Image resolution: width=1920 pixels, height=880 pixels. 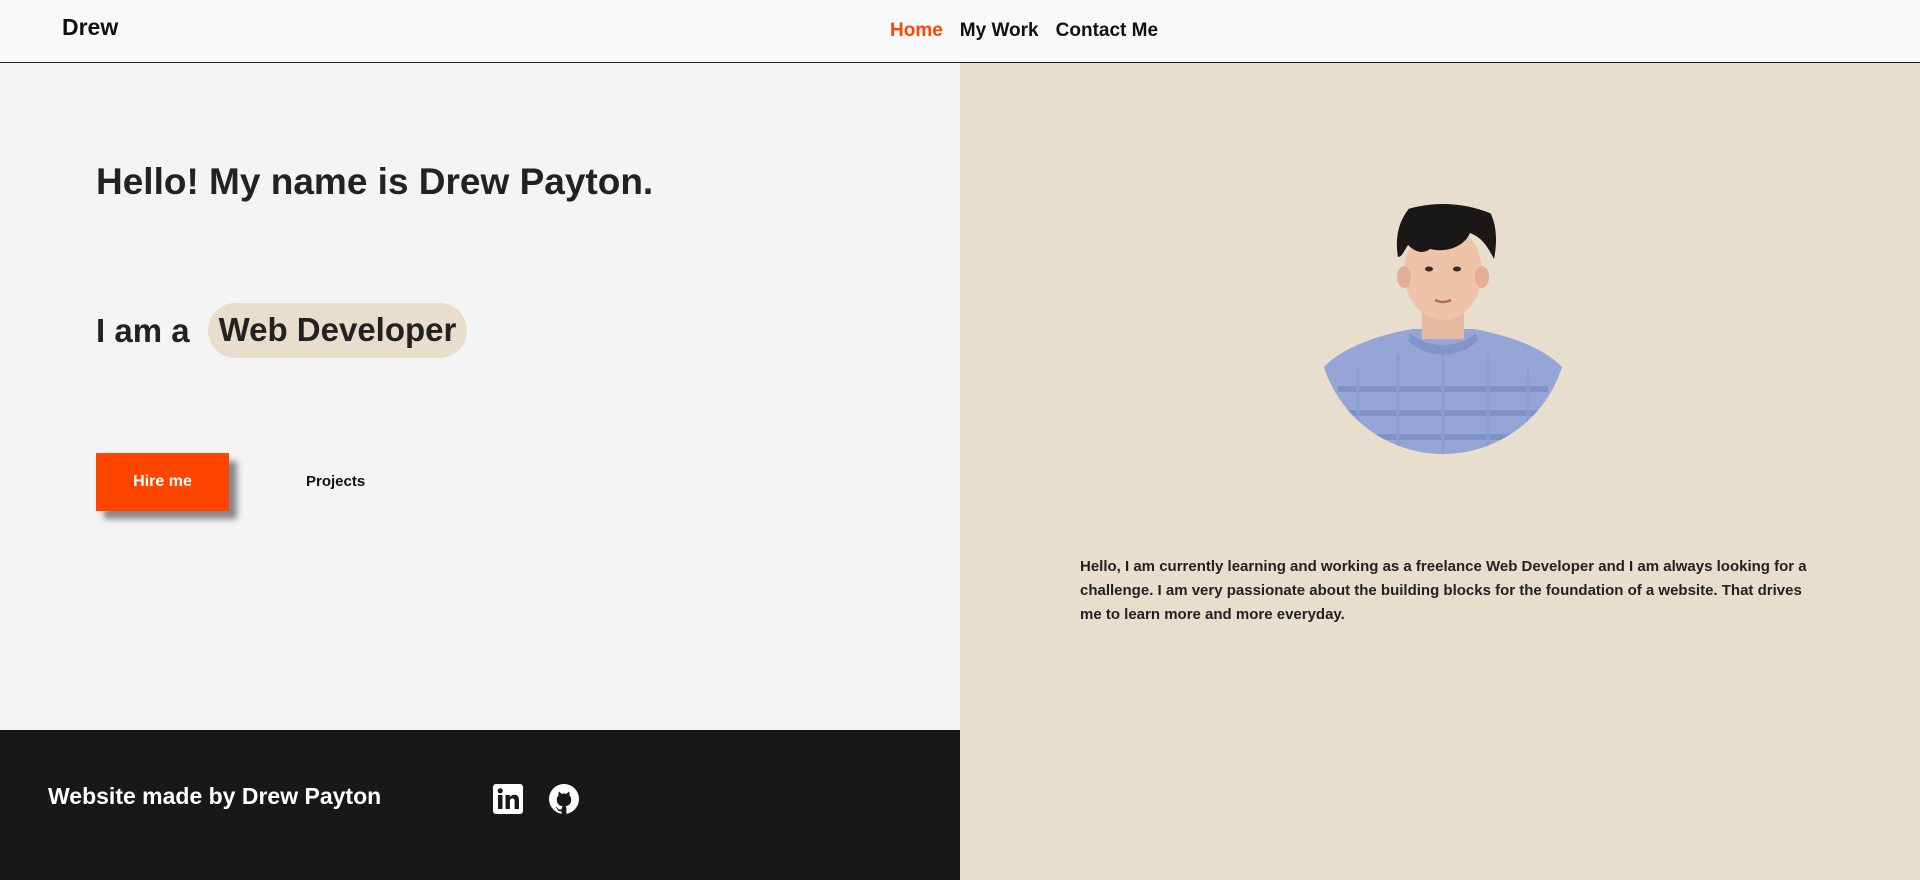 What do you see at coordinates (1107, 31) in the screenshot?
I see `nav-link-contact-me: Contact Me` at bounding box center [1107, 31].